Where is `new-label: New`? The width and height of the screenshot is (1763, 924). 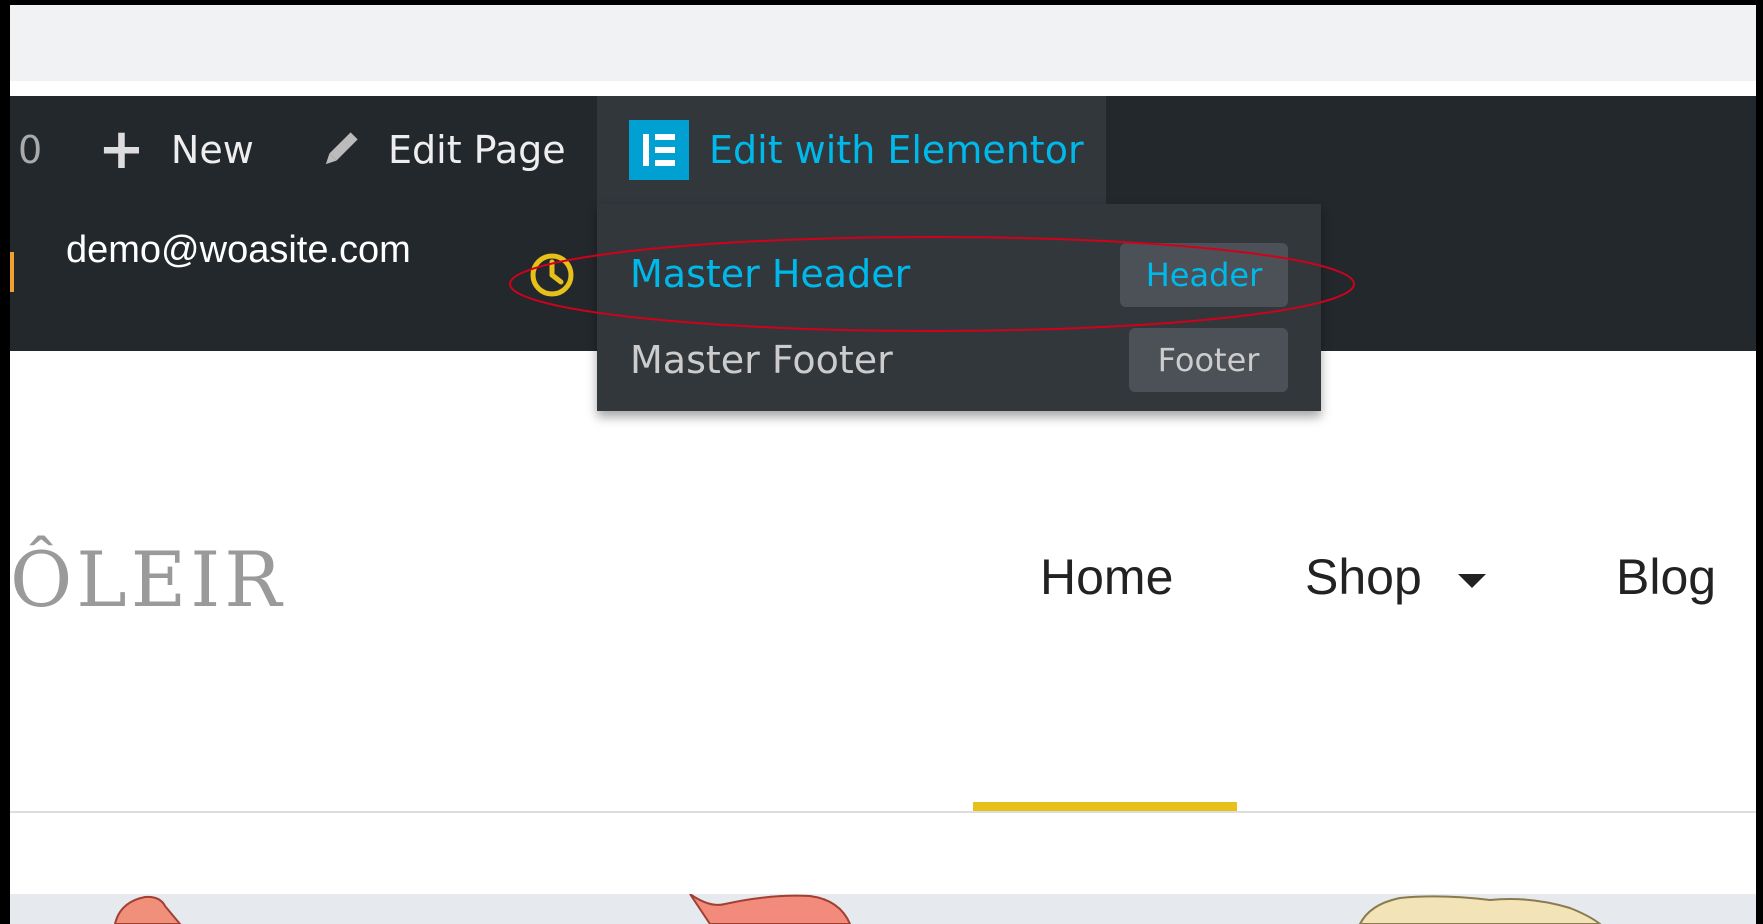 new-label: New is located at coordinates (212, 150).